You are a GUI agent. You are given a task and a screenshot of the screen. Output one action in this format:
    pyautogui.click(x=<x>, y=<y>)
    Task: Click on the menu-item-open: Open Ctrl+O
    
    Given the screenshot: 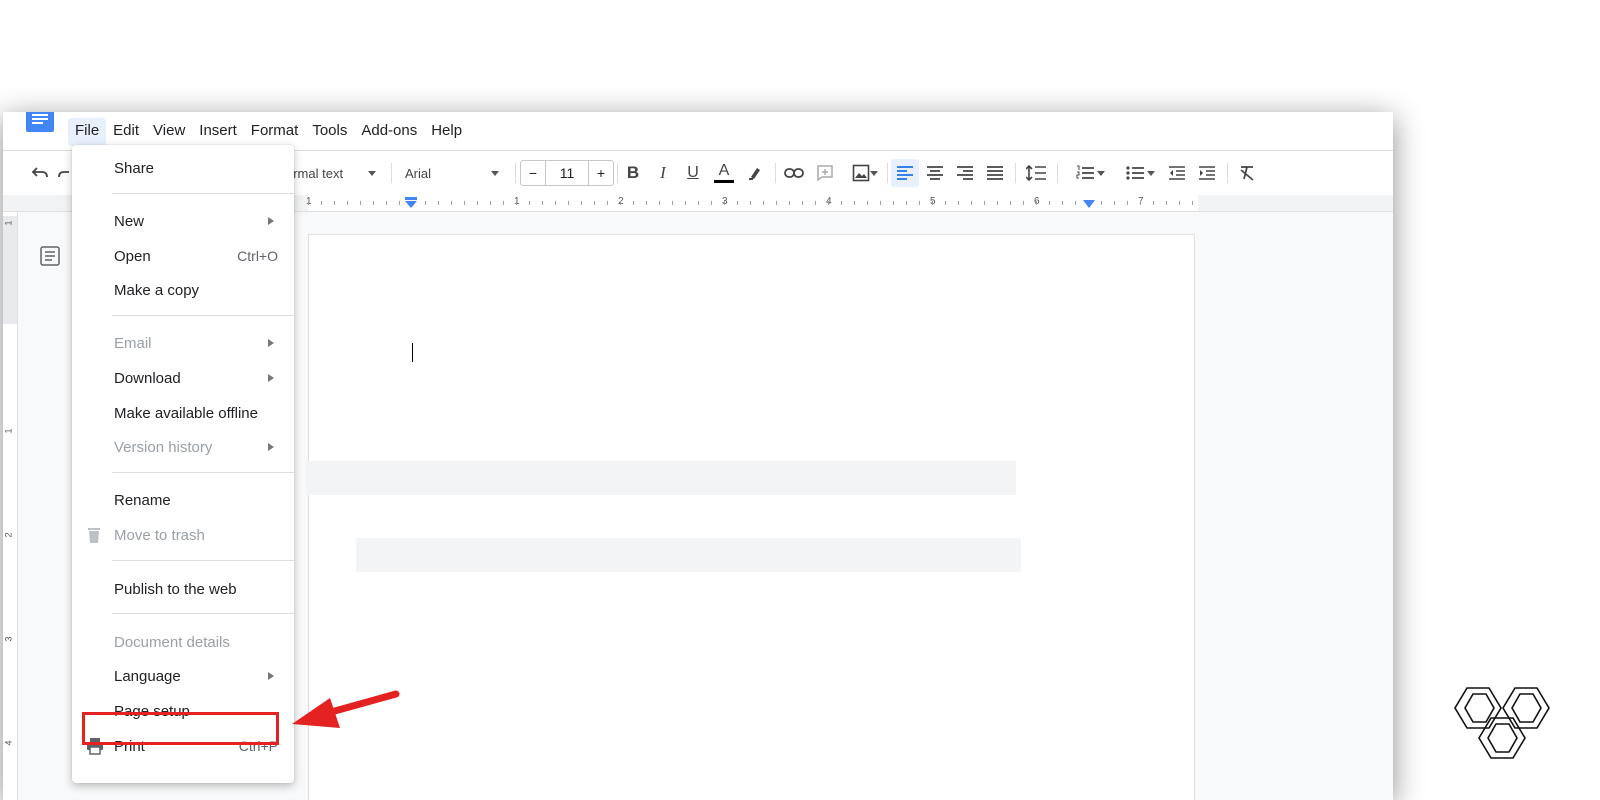 What is the action you would take?
    pyautogui.click(x=183, y=256)
    